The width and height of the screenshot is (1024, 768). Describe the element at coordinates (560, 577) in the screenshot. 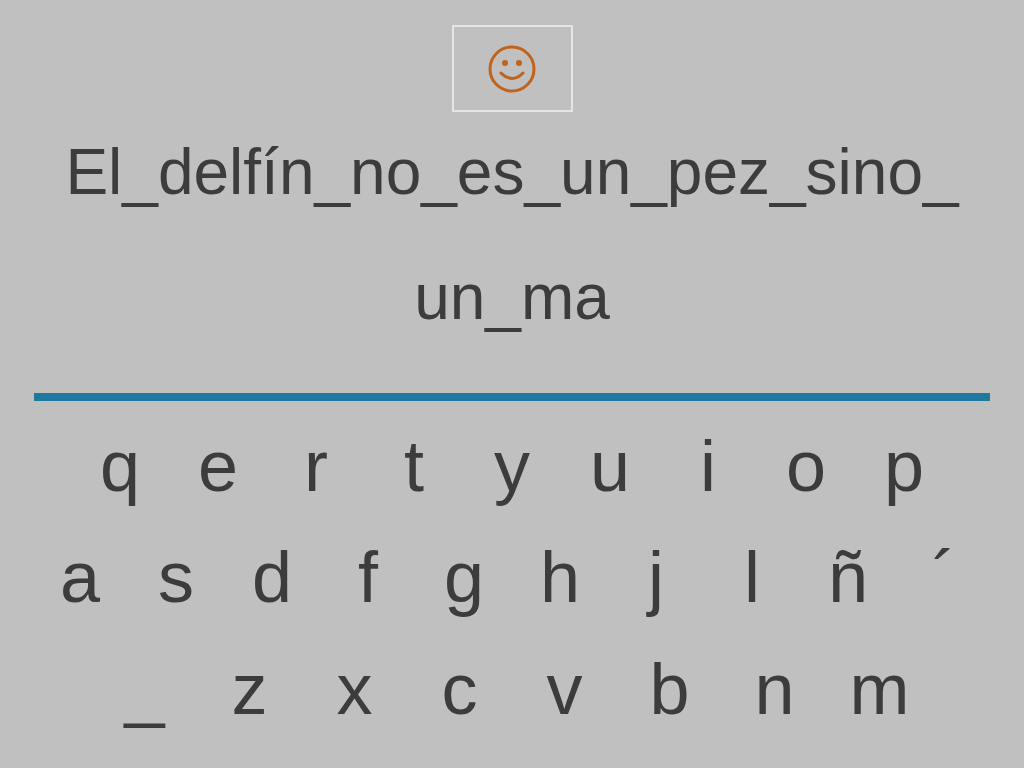

I see `letter-key: h` at that location.